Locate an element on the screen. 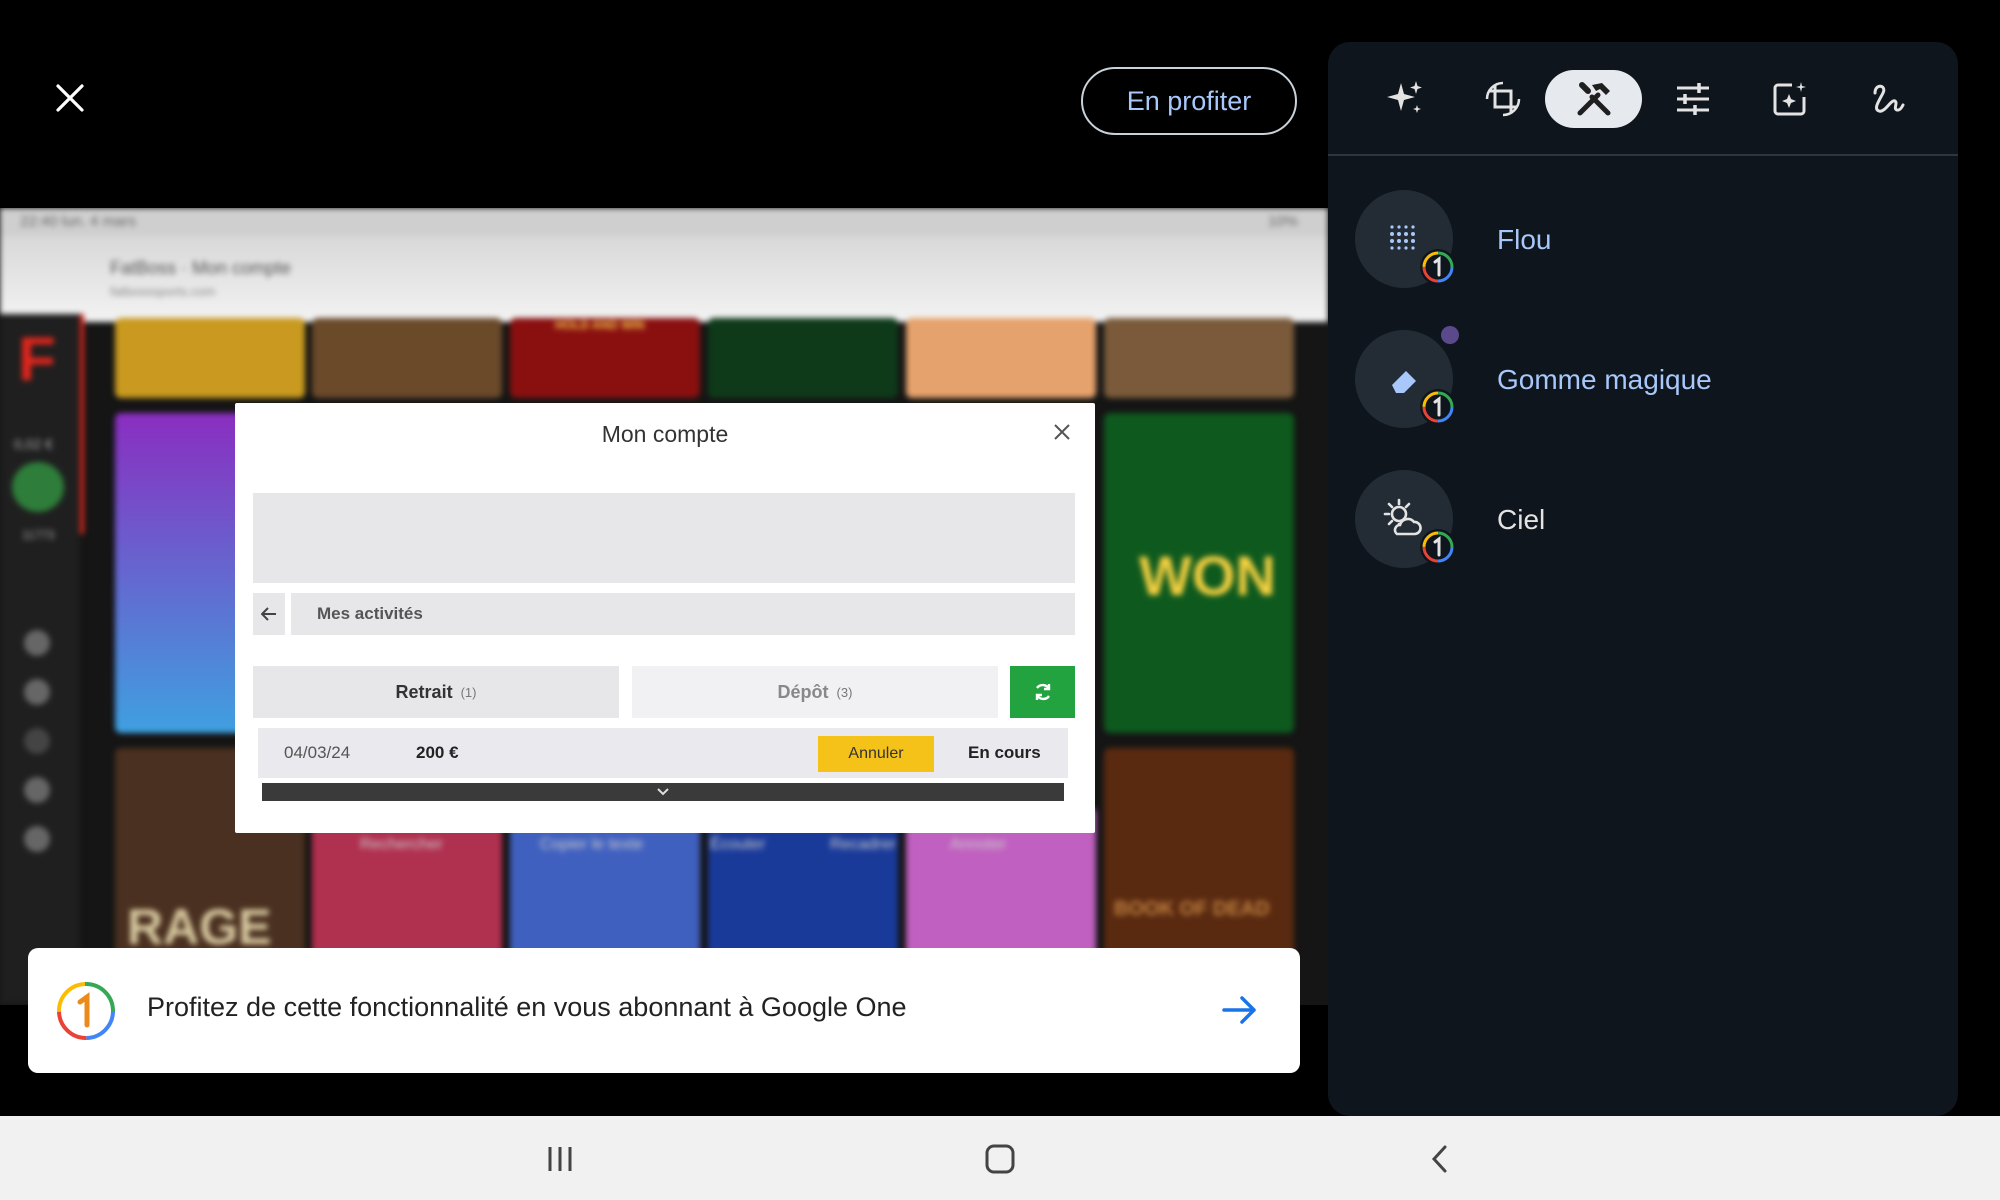 This screenshot has height=1200, width=2000. modal-close-icon is located at coordinates (1062, 432).